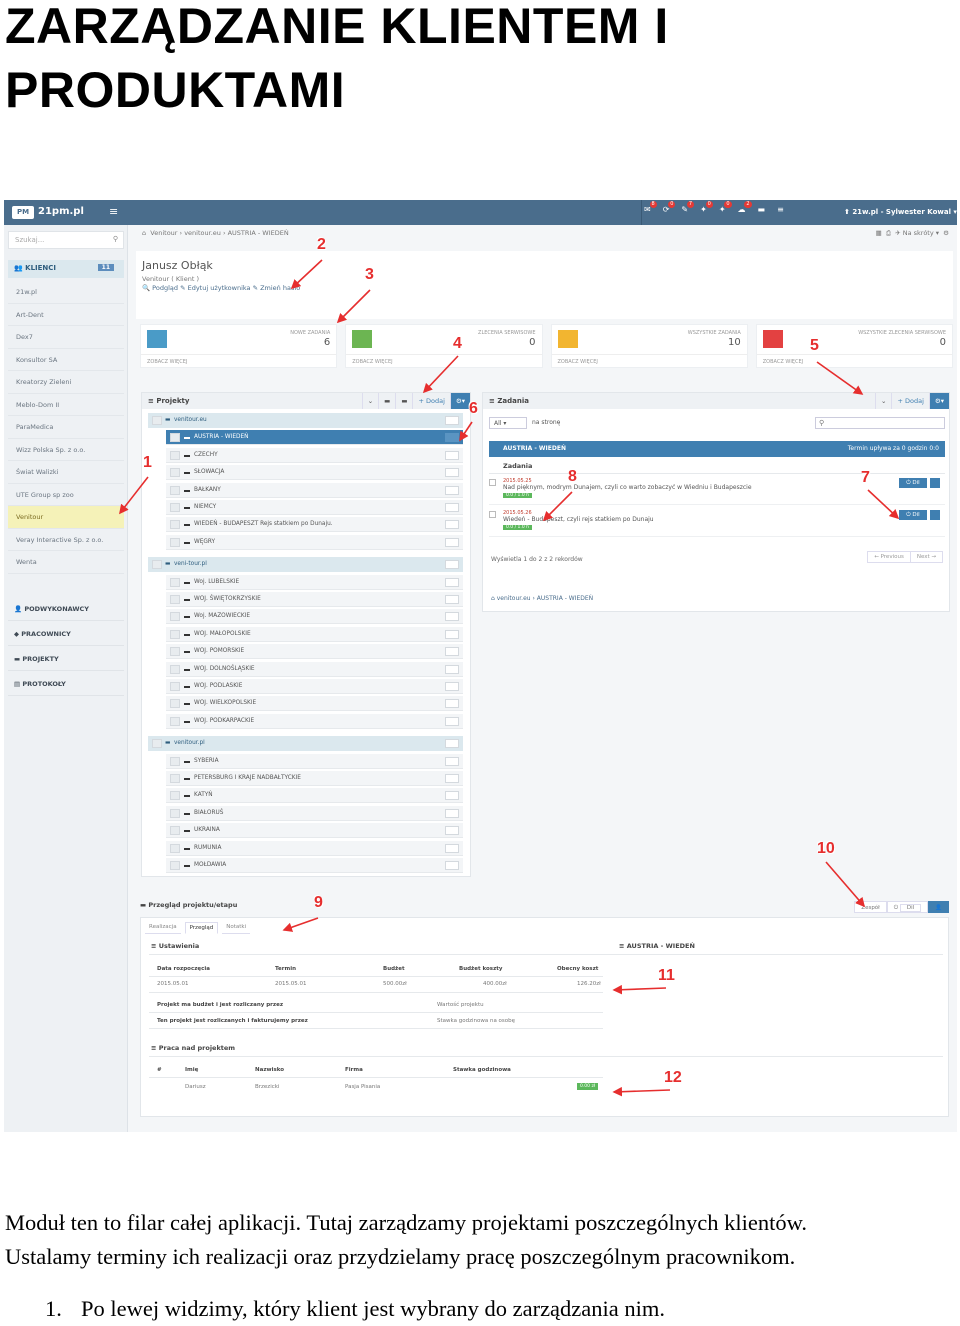 This screenshot has width=960, height=1326. What do you see at coordinates (66, 292) in the screenshot?
I see `sidebar-client-item: 21w.pl` at bounding box center [66, 292].